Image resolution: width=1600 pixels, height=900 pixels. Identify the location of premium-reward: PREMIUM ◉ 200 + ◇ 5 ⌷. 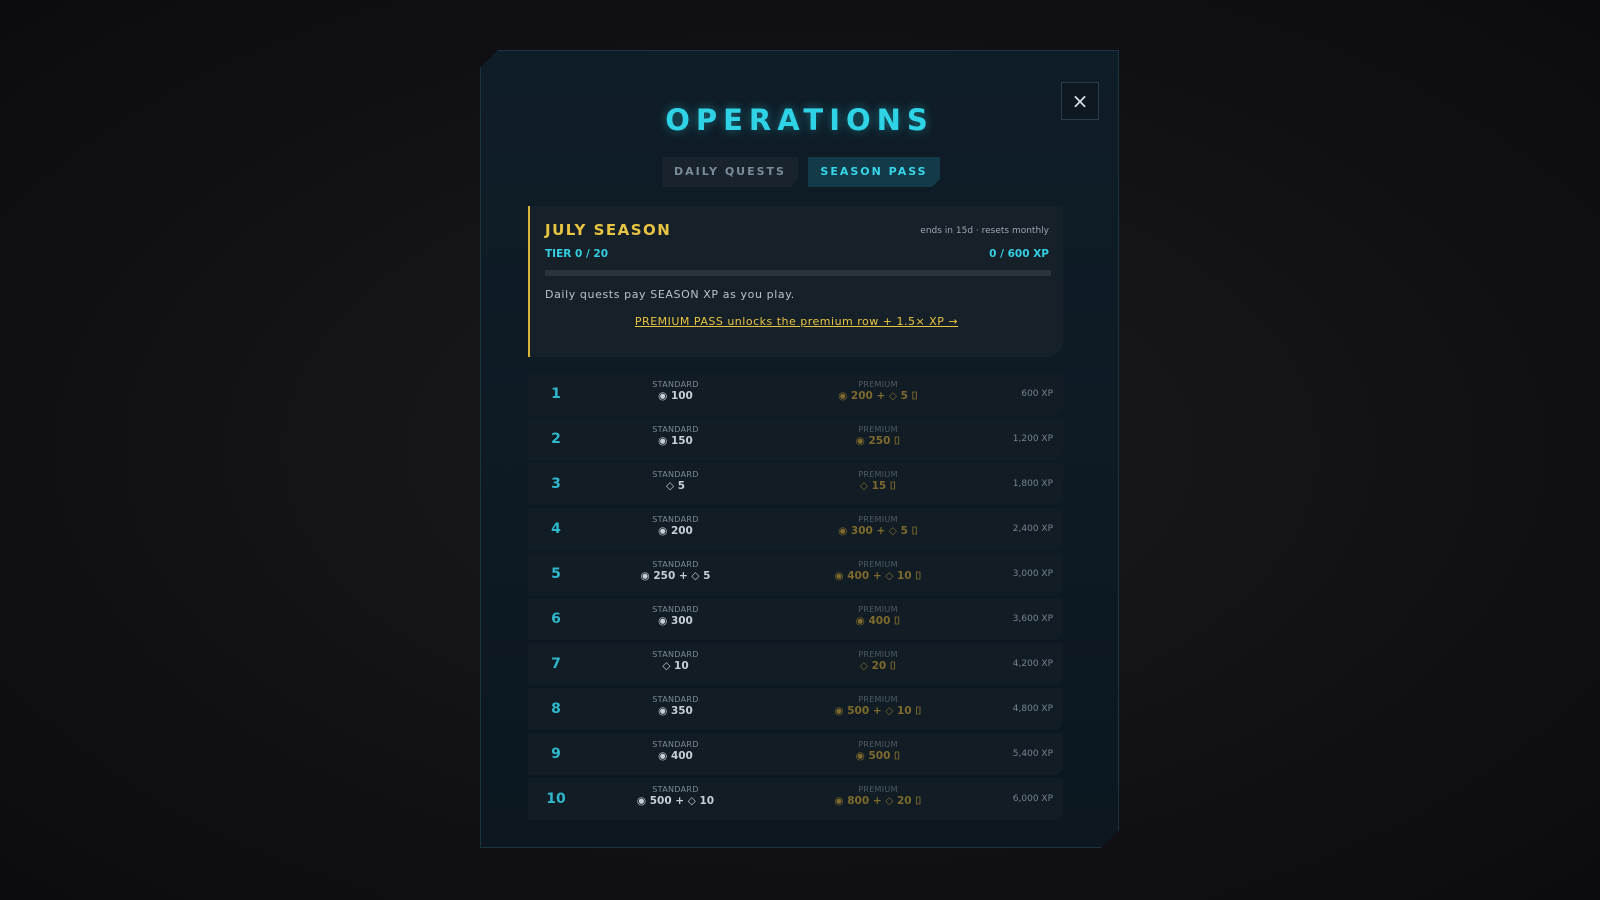
(878, 391).